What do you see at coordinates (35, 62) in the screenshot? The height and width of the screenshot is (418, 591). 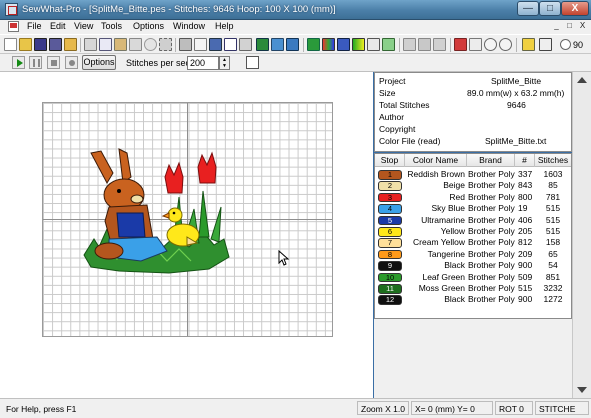 I see `pause-button` at bounding box center [35, 62].